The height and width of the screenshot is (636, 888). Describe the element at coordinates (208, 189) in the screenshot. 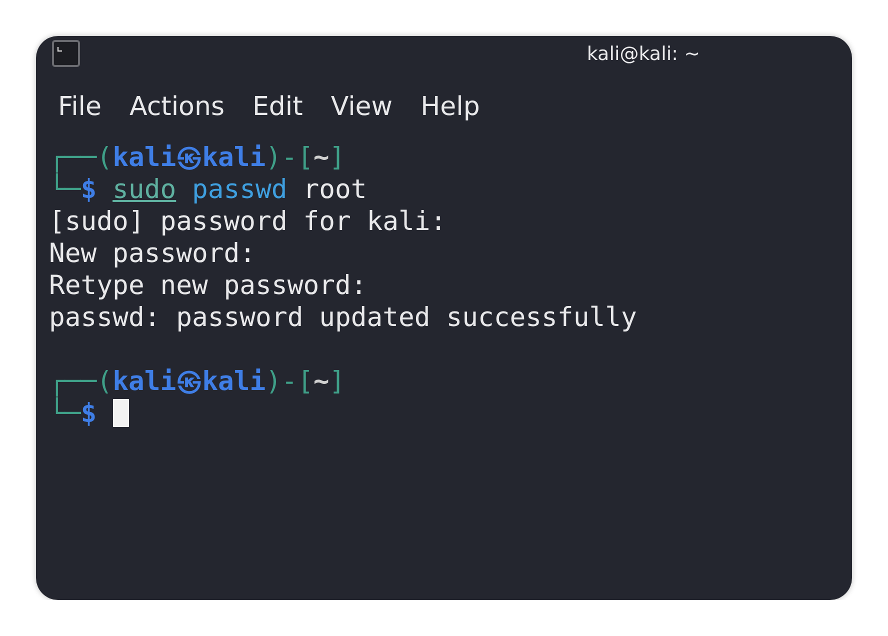

I see `command-line: └─$ sudo passwd root` at that location.